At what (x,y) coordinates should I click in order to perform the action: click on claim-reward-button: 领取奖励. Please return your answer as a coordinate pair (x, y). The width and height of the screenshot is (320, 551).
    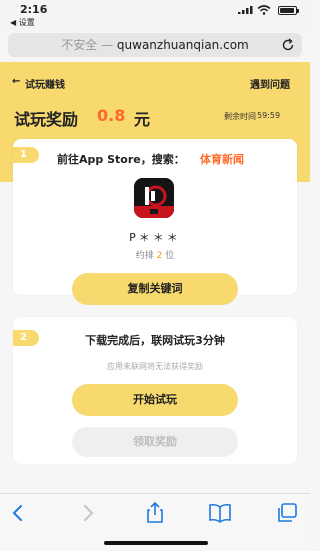
    Looking at the image, I should click on (155, 442).